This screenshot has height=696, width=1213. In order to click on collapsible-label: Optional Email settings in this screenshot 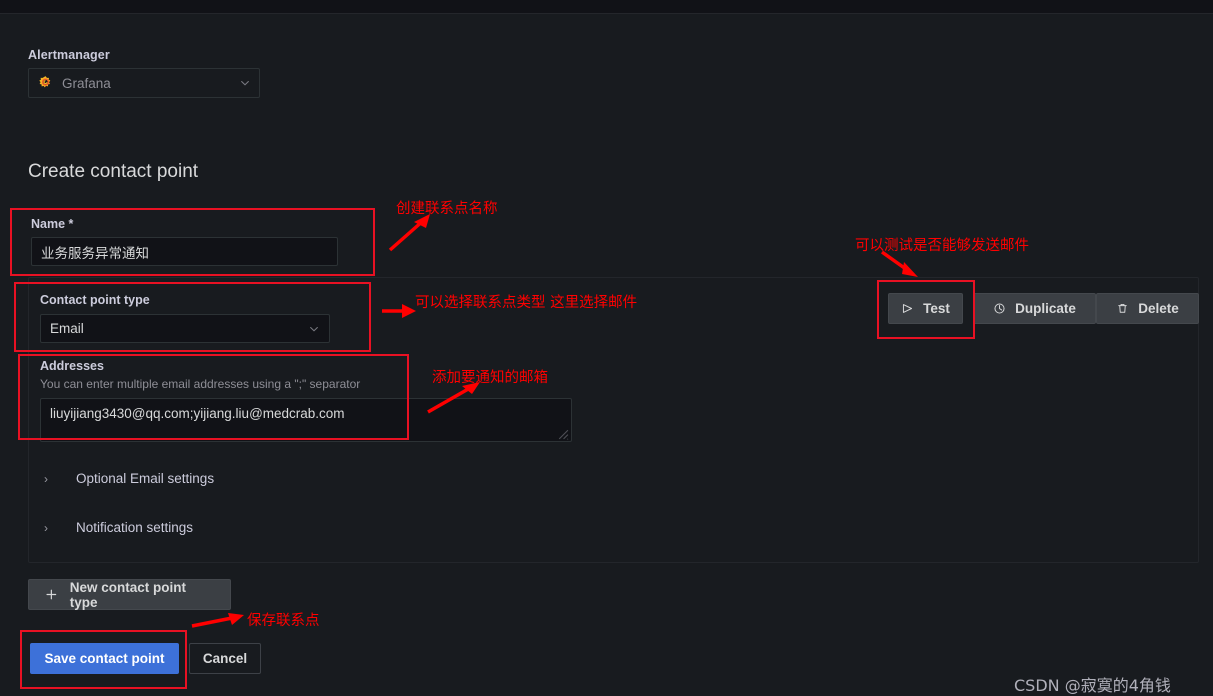, I will do `click(145, 478)`.